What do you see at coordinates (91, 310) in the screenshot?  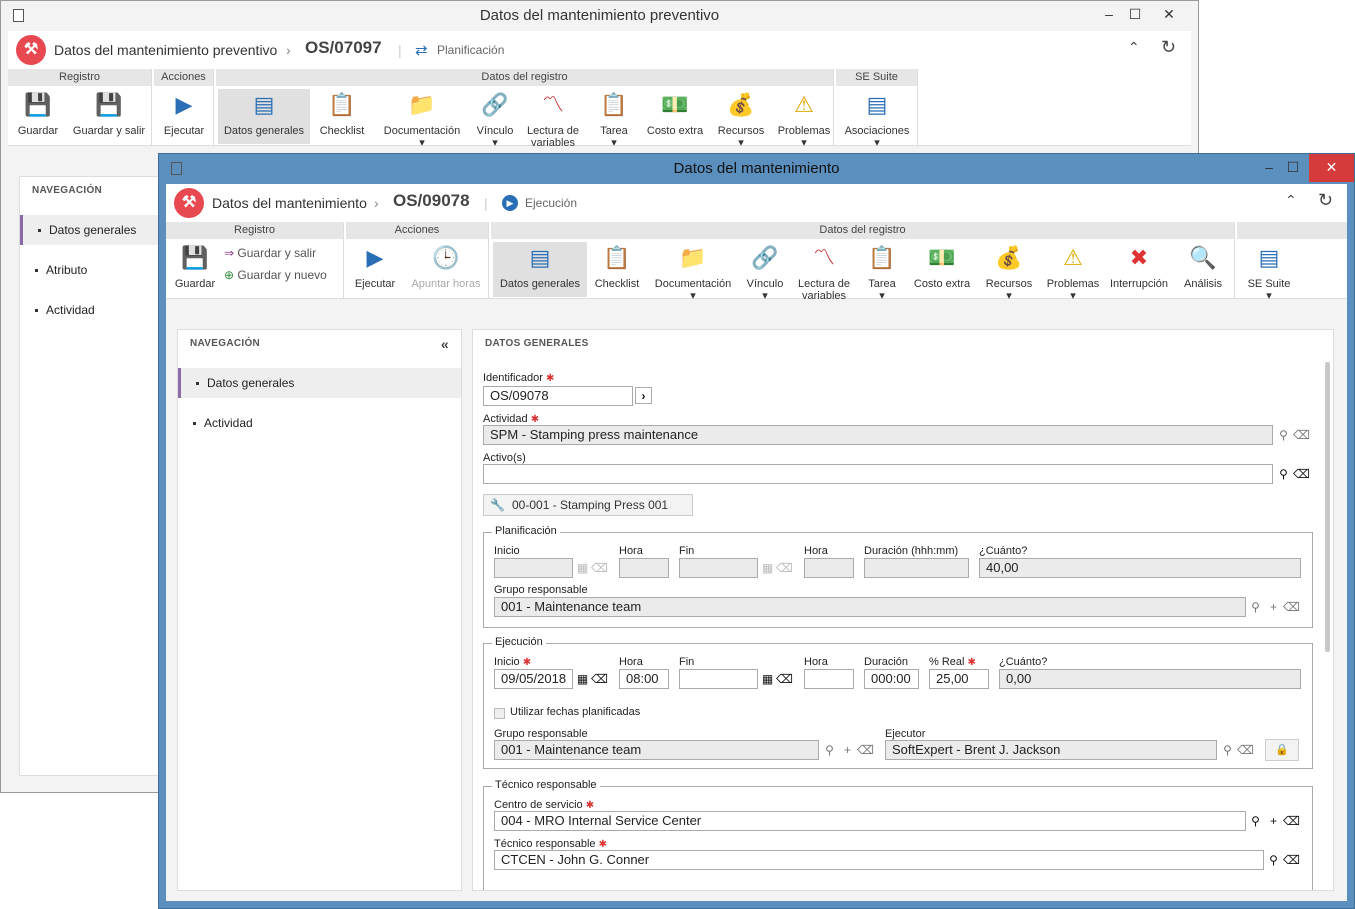 I see `back-nav-item-activity: Actividad` at bounding box center [91, 310].